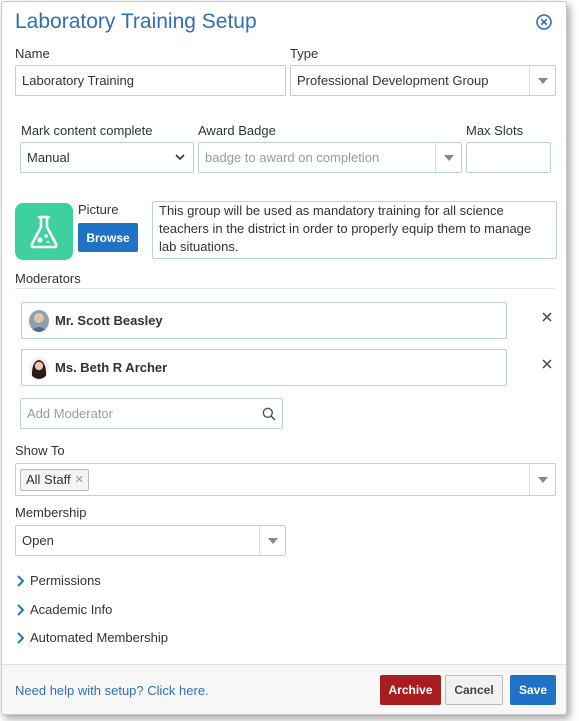 Image resolution: width=579 pixels, height=721 pixels. I want to click on moderator-card: Ms. Beth R Archer, so click(264, 367).